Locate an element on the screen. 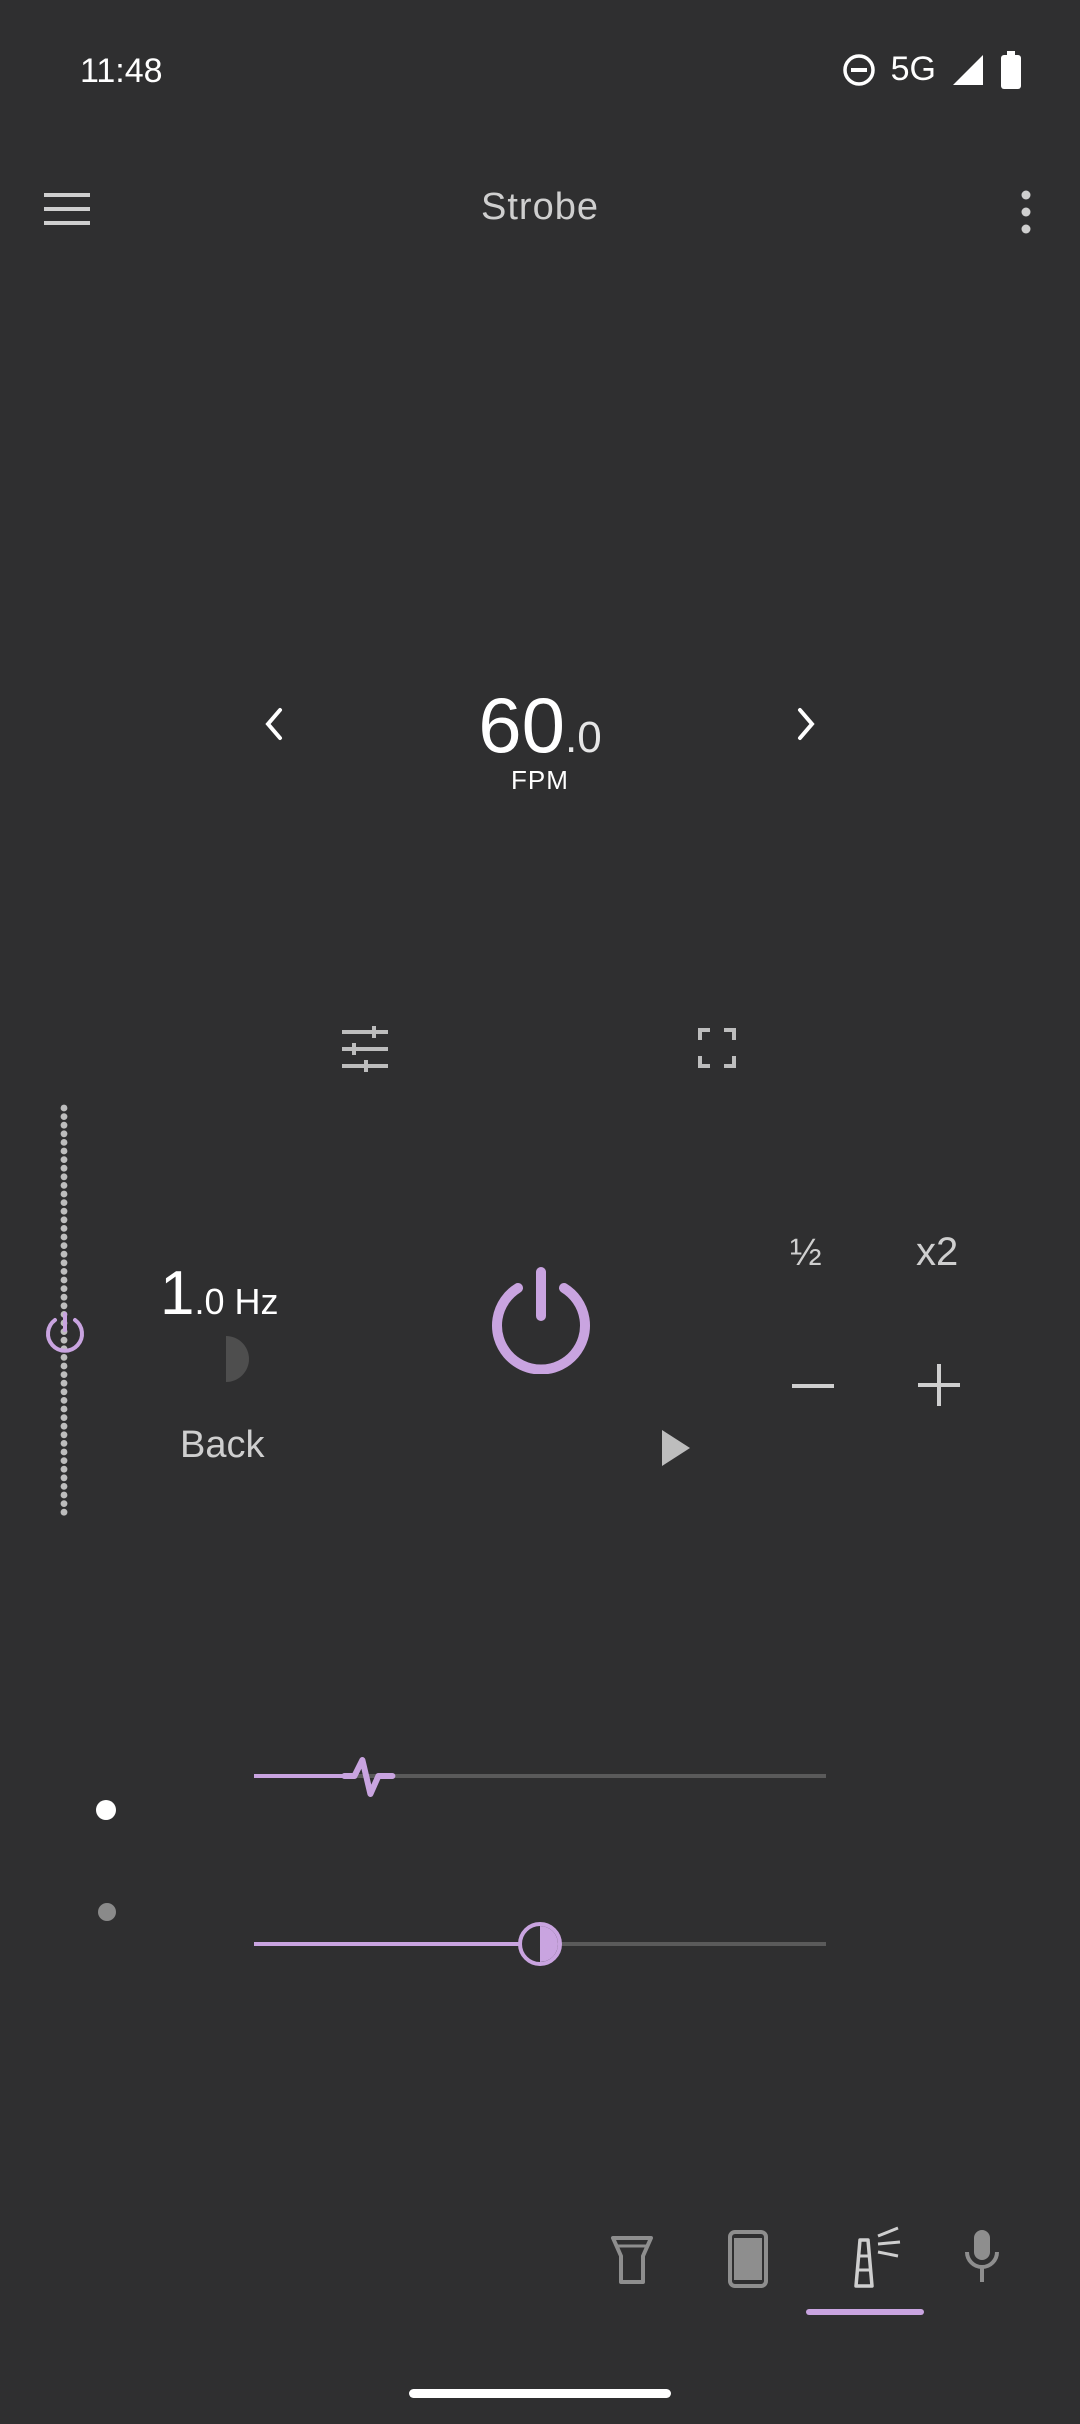 The width and height of the screenshot is (1080, 2424). tune-icon is located at coordinates (365, 1049).